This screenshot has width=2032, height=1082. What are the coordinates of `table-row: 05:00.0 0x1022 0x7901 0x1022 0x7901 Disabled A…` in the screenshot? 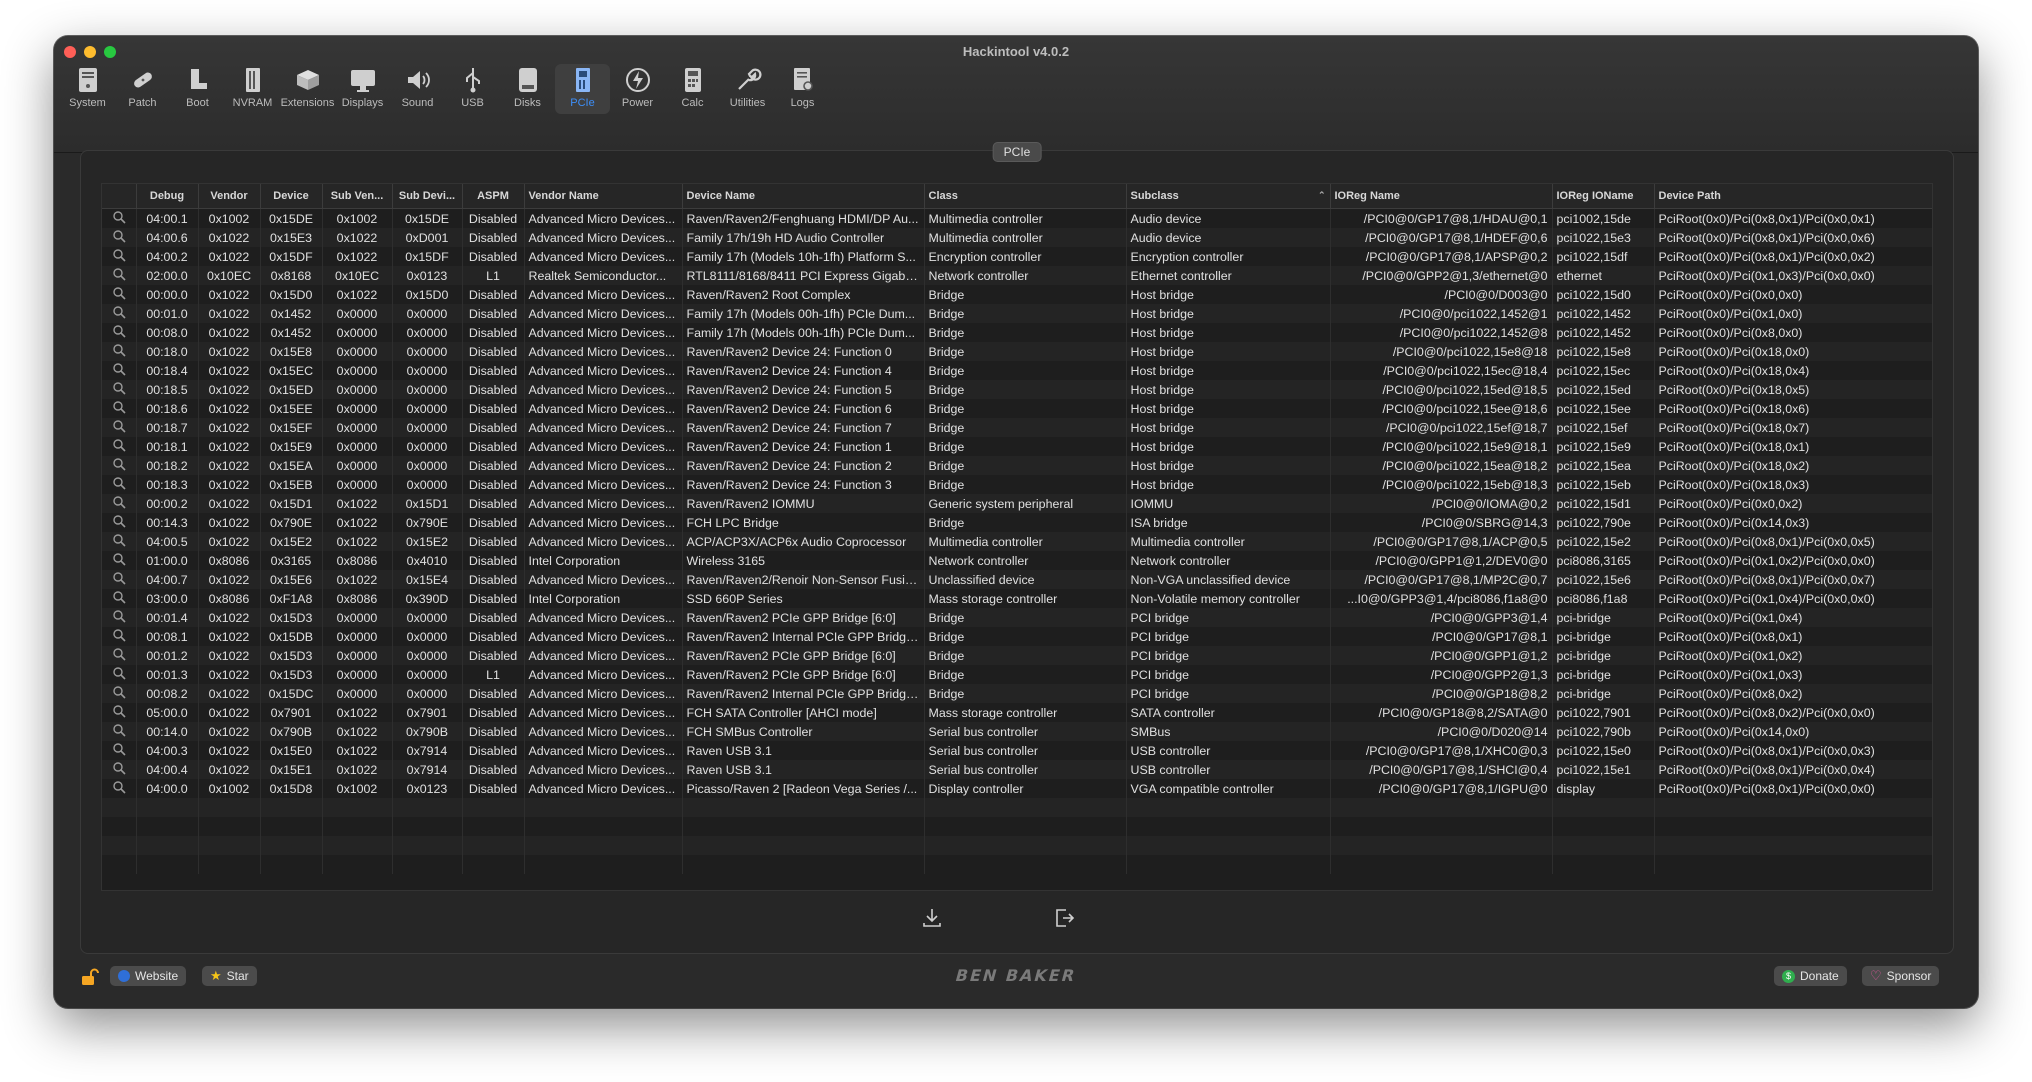 It's located at (1017, 712).